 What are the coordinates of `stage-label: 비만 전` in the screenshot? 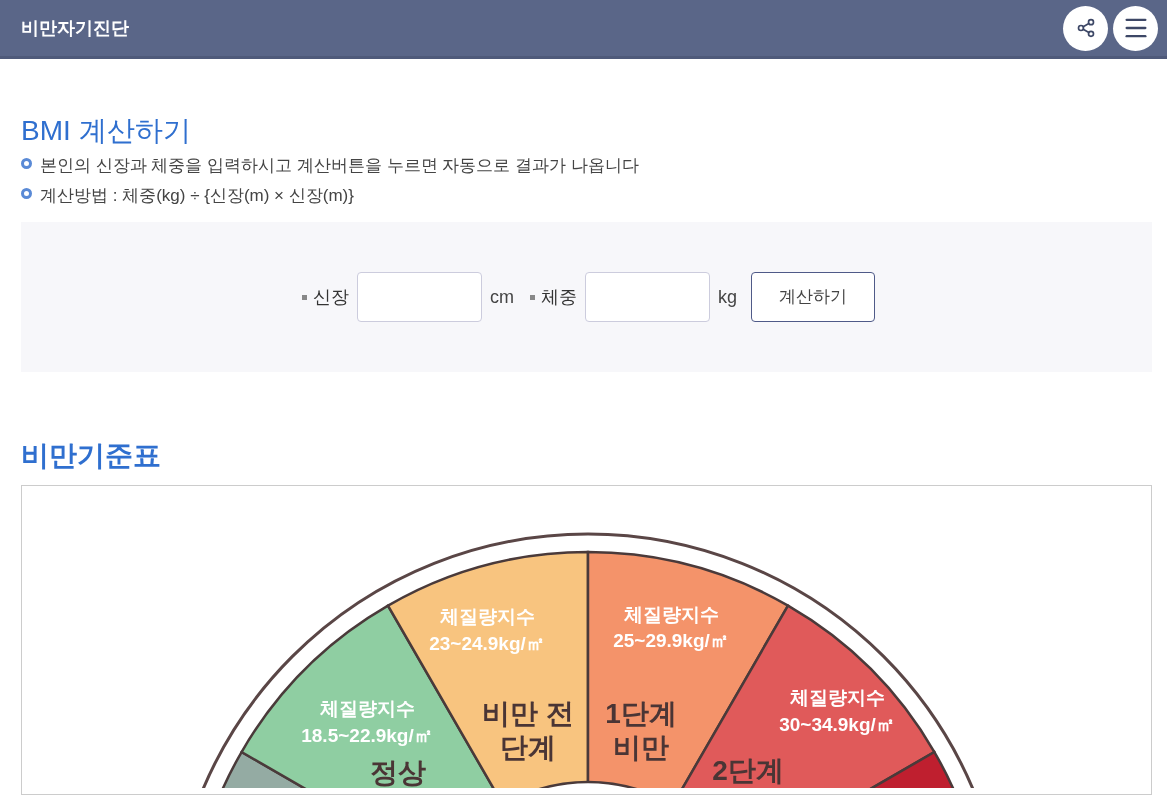 It's located at (528, 713).